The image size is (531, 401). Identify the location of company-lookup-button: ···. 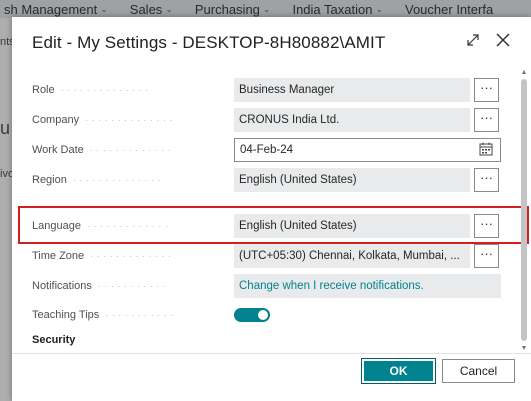
(486, 120).